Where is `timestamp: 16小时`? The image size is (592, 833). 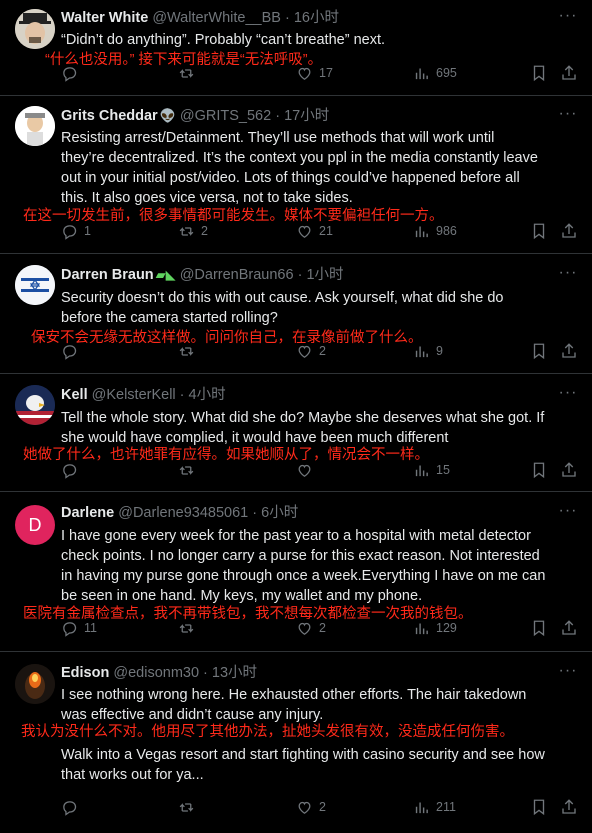
timestamp: 16小时 is located at coordinates (316, 18).